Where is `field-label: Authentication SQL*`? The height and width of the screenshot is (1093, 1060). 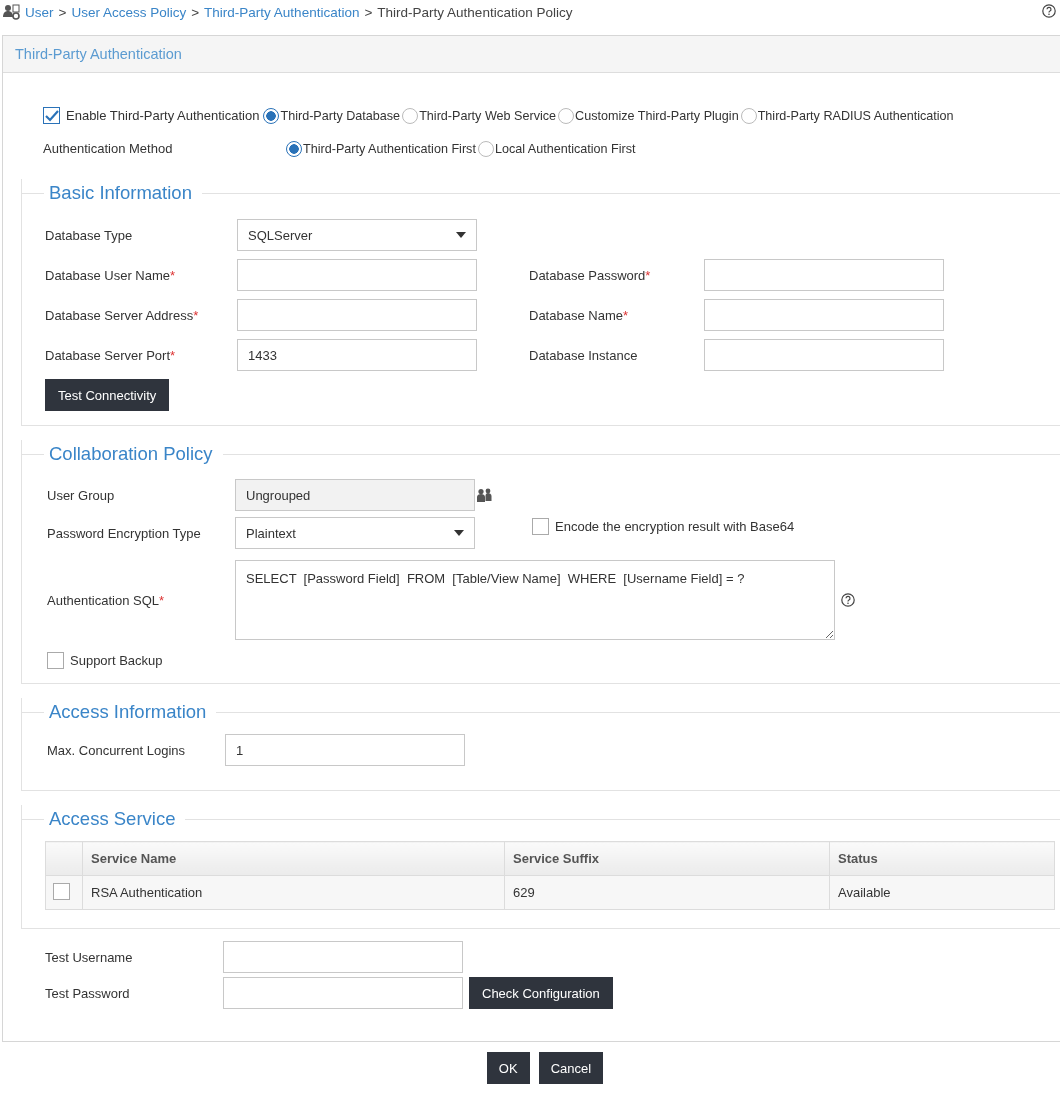
field-label: Authentication SQL* is located at coordinates (106, 600).